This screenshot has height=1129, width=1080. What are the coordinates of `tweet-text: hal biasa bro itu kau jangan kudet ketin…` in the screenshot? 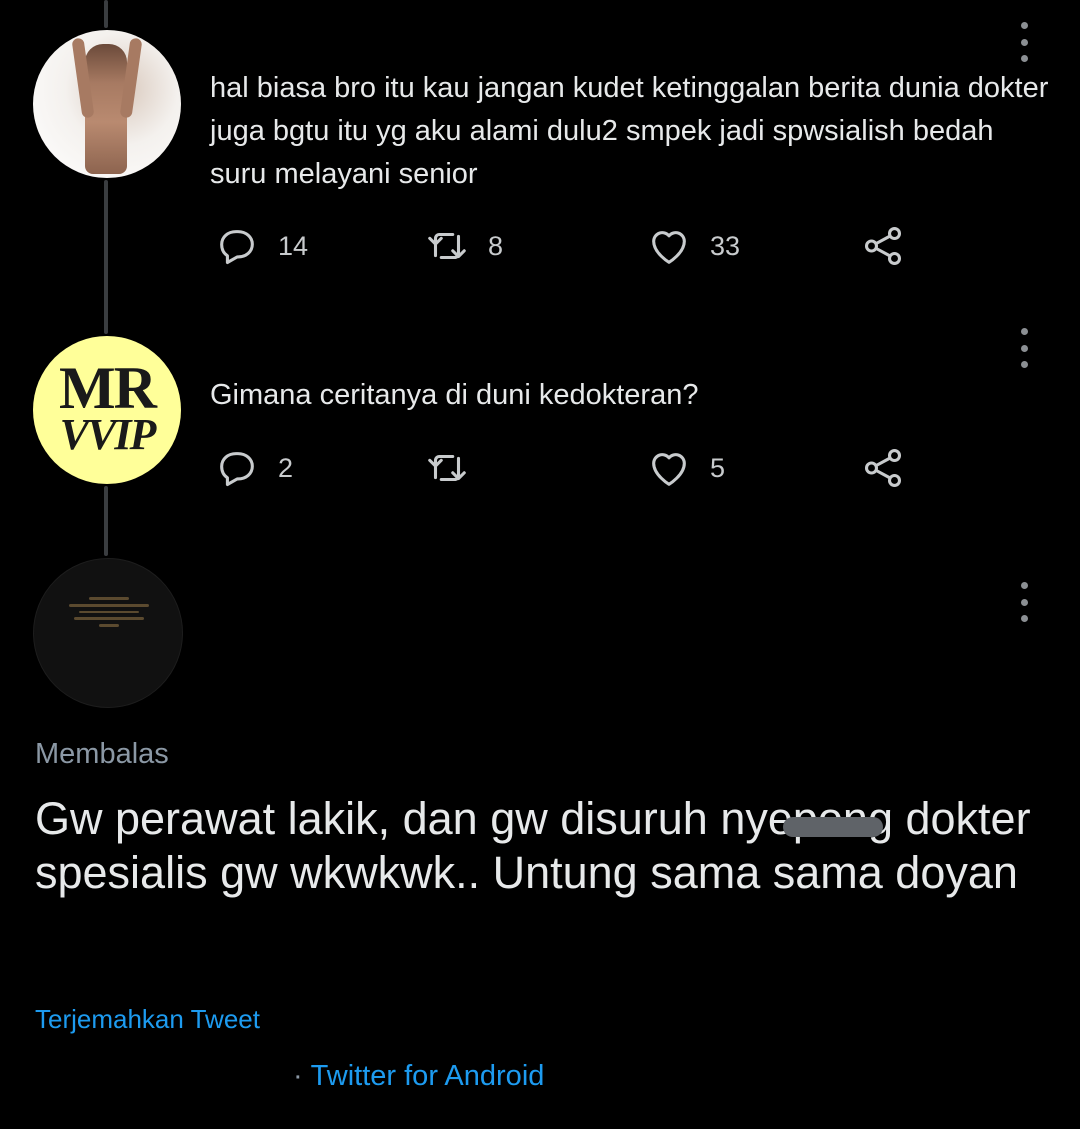 It's located at (629, 131).